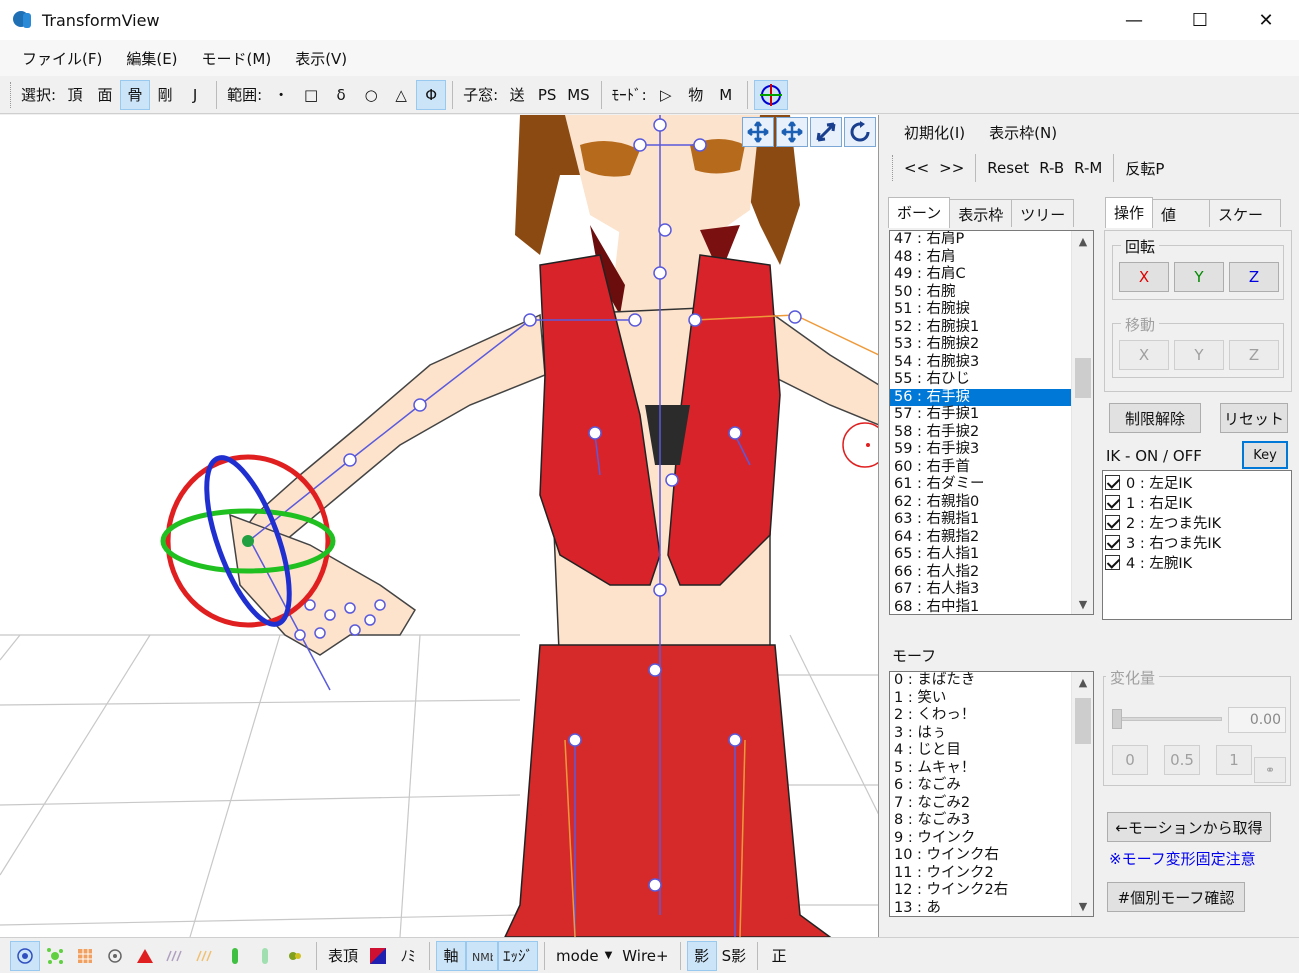 The image size is (1299, 973). Describe the element at coordinates (991, 716) in the screenshot. I see `list-item: 2 : くわっ！` at that location.